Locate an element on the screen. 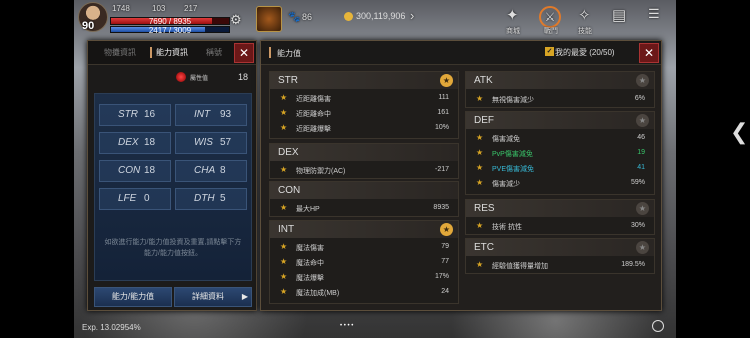  group-str: STR ★ ★ 近距離傷害 111 ★ 近距離命中 161 ★ 近距離爆擊 10% is located at coordinates (364, 105).